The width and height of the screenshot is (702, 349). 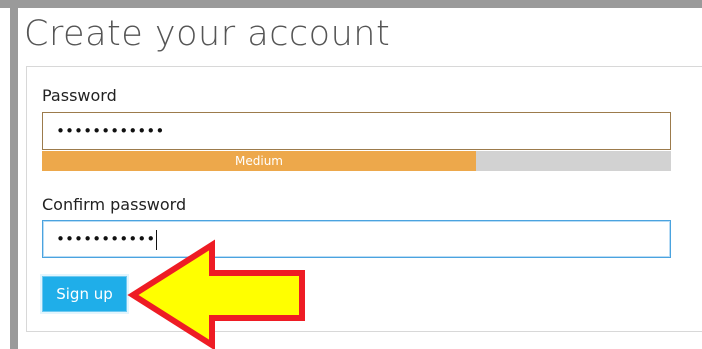 I want to click on password-label: Password, so click(x=79, y=95).